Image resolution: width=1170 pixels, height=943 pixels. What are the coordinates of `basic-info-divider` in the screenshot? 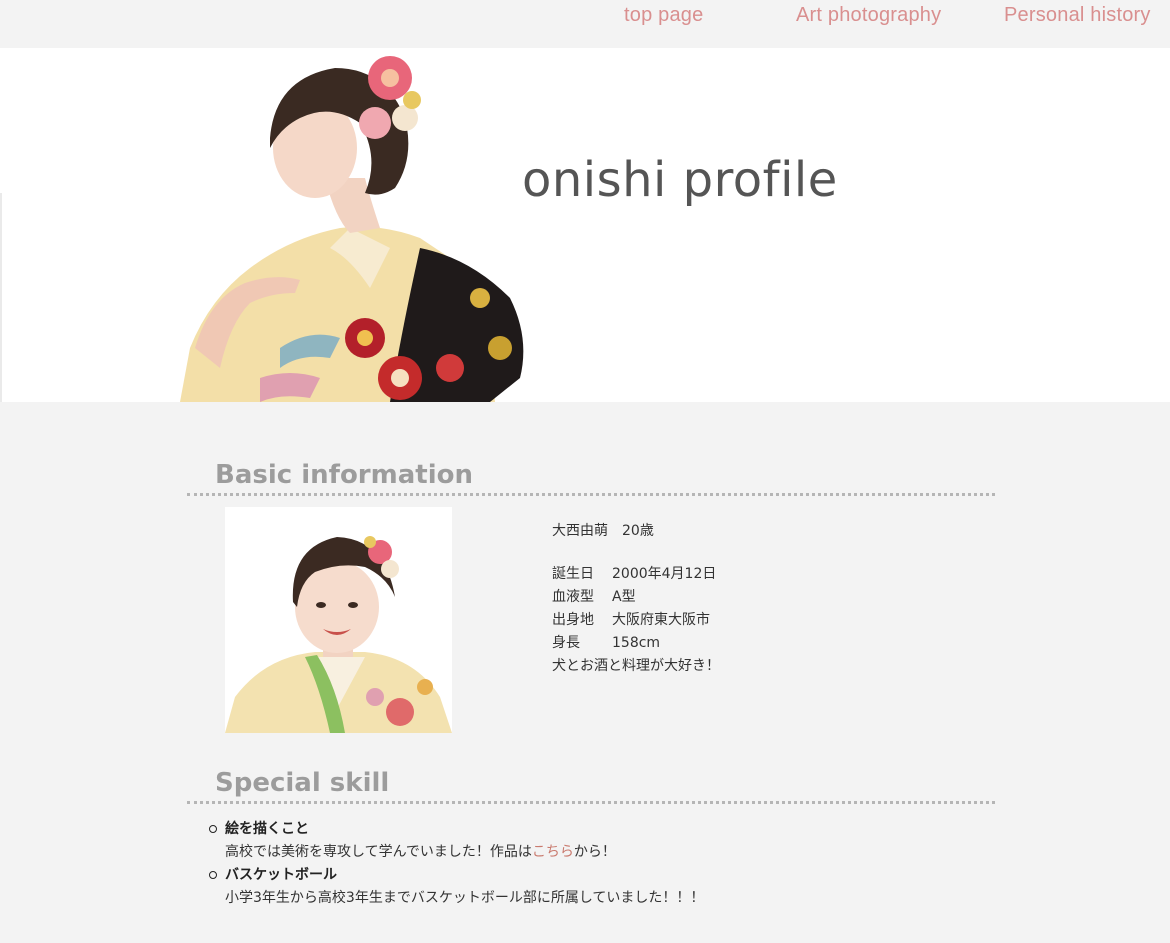 It's located at (591, 494).